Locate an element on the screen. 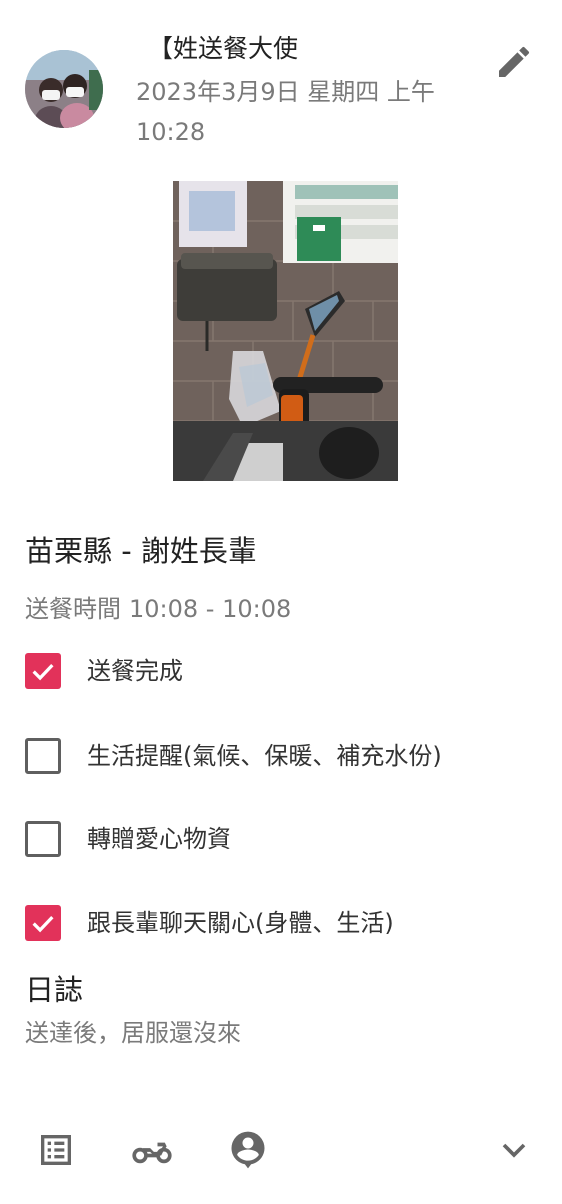 The width and height of the screenshot is (562, 1204). profile-button is located at coordinates (248, 1150).